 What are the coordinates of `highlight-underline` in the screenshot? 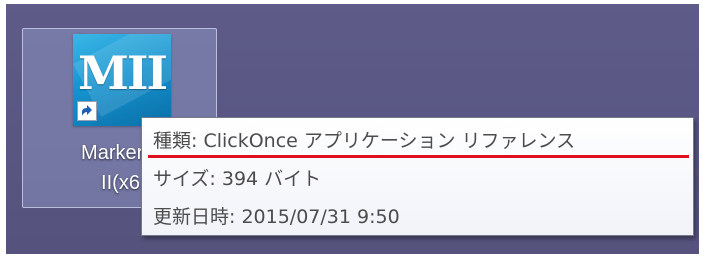 It's located at (418, 156).